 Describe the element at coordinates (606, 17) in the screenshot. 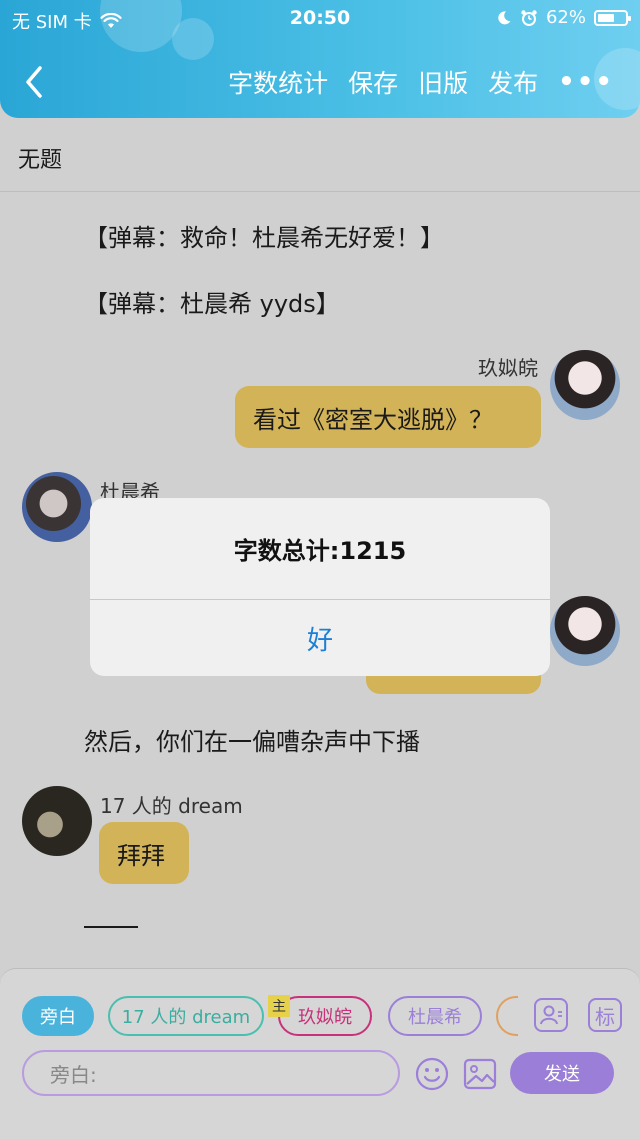

I see `battery-level` at that location.